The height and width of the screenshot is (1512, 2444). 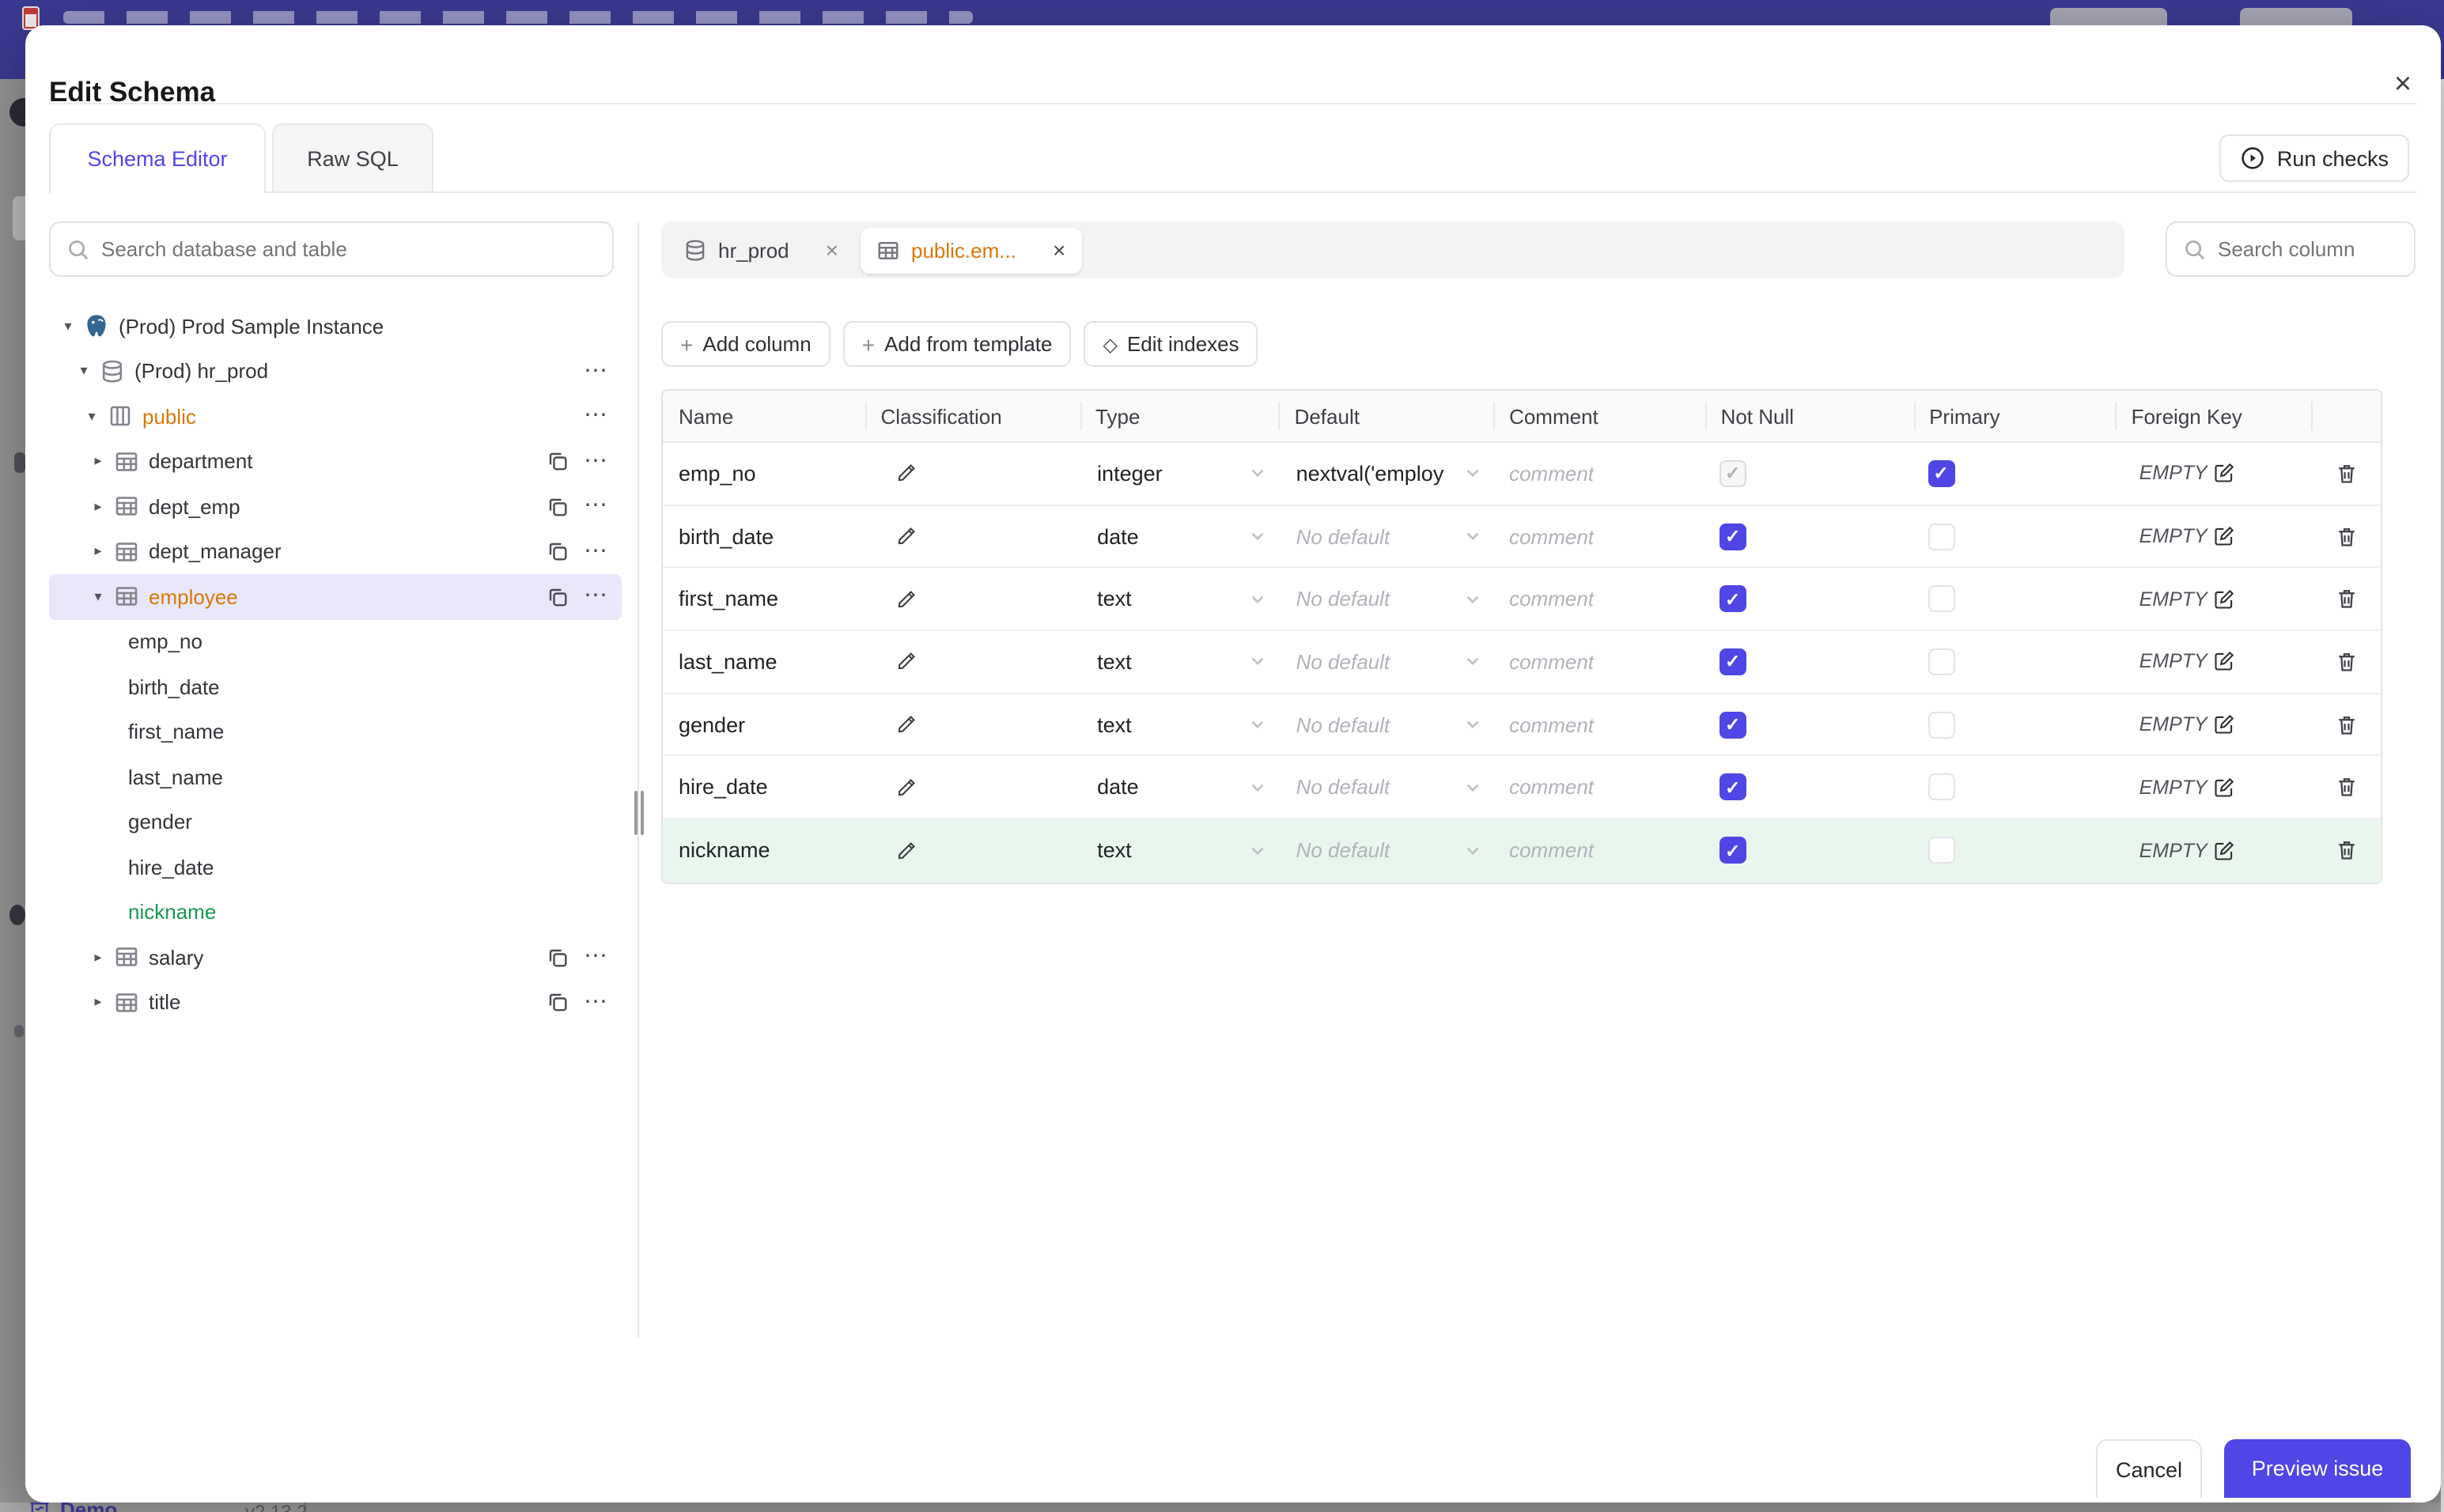 What do you see at coordinates (764, 473) in the screenshot?
I see `column-name-cell: emp_no` at bounding box center [764, 473].